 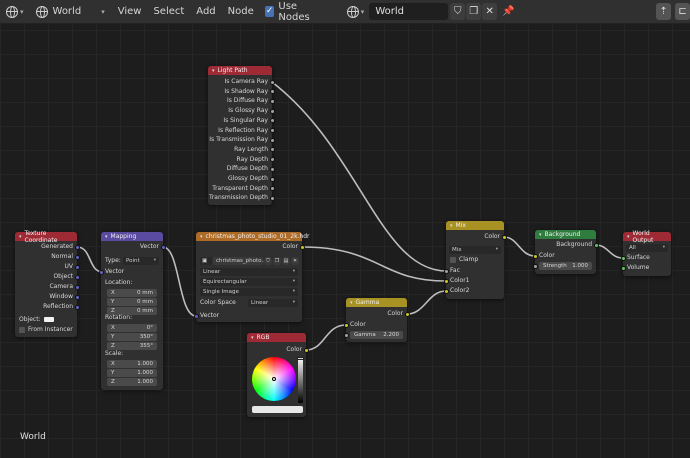 What do you see at coordinates (249, 282) in the screenshot?
I see `projection-dropdown: Equirectangular ▾` at bounding box center [249, 282].